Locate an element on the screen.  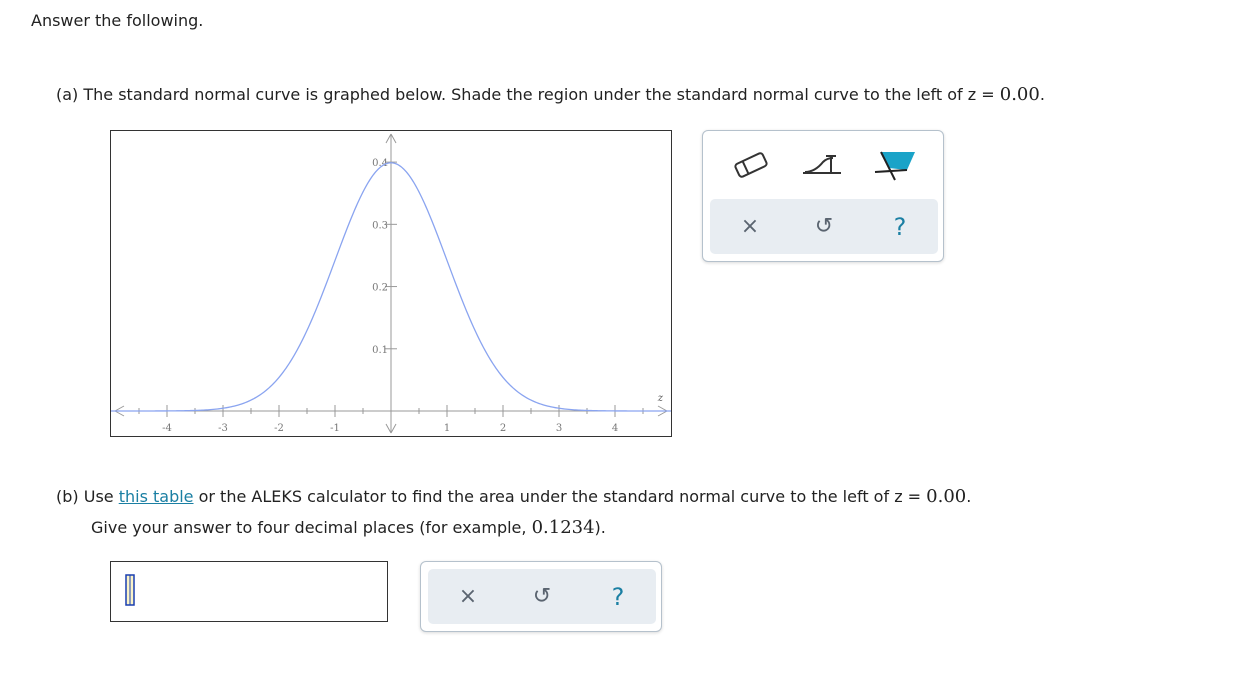
part-b-prefix: (b) Use is located at coordinates (87, 496).